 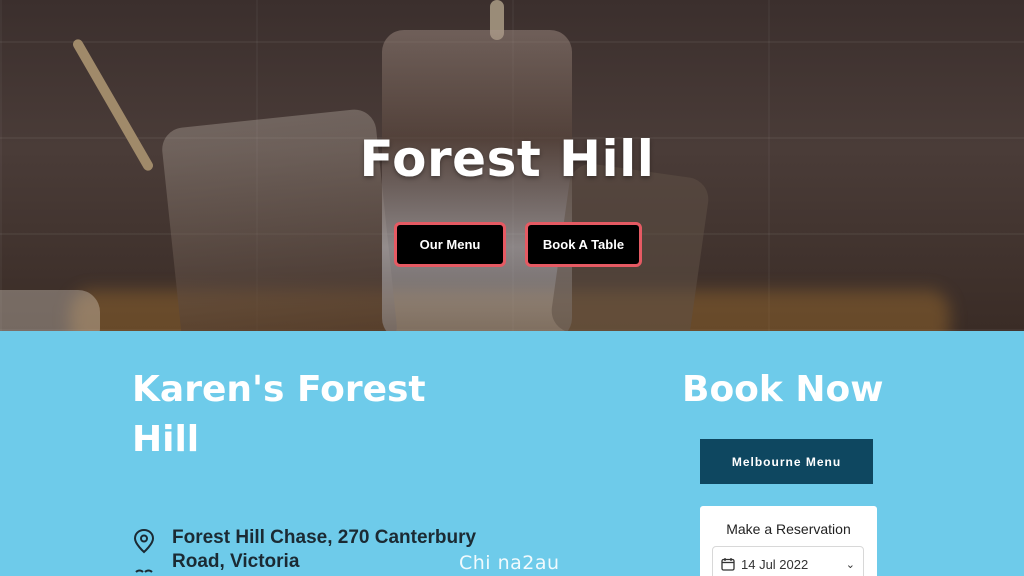 What do you see at coordinates (144, 541) in the screenshot?
I see `map-pin-icon` at bounding box center [144, 541].